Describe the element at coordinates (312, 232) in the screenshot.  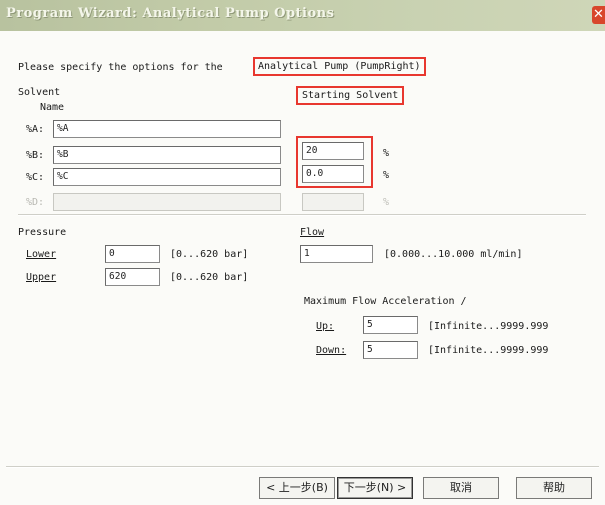
I see `flow-section-label: Flow` at that location.